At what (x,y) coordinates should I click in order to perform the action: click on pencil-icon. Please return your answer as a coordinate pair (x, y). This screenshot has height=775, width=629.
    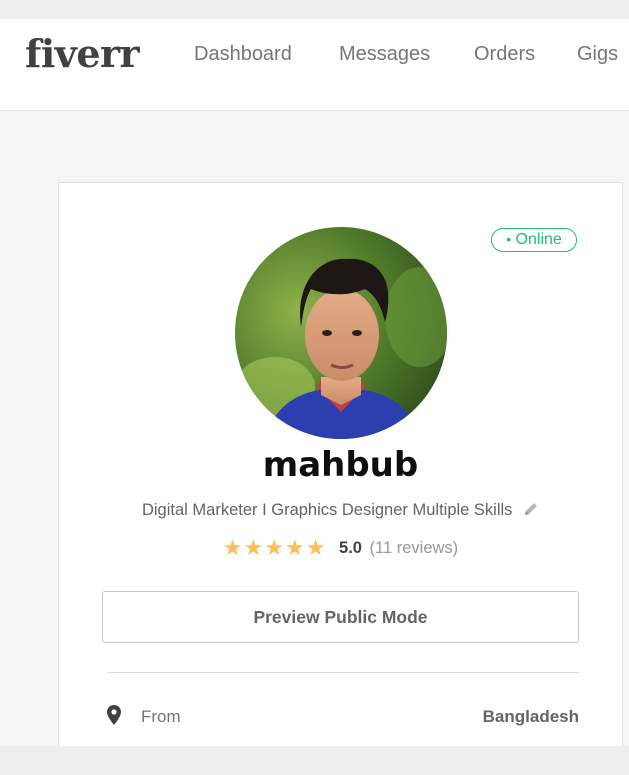
    Looking at the image, I should click on (531, 511).